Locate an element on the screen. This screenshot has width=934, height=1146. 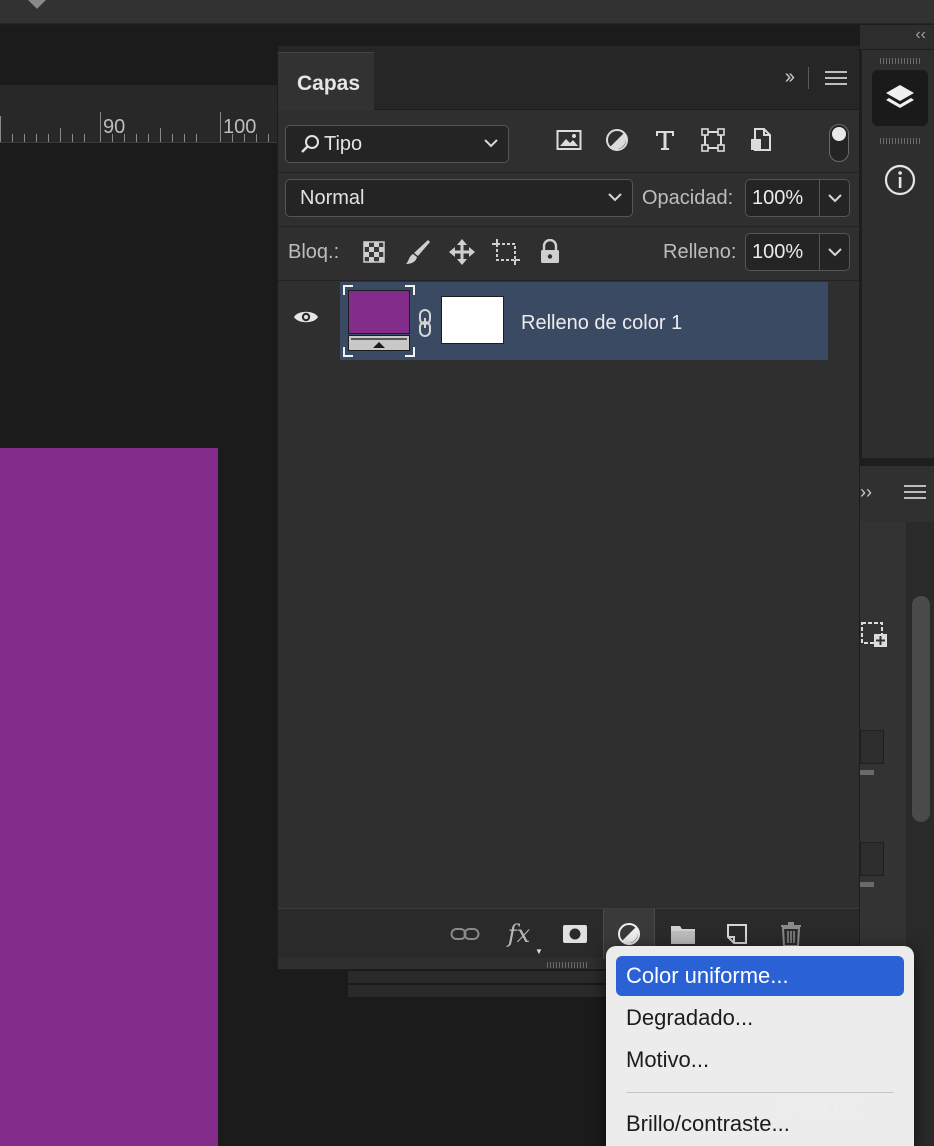
right-dock is located at coordinates (898, 254).